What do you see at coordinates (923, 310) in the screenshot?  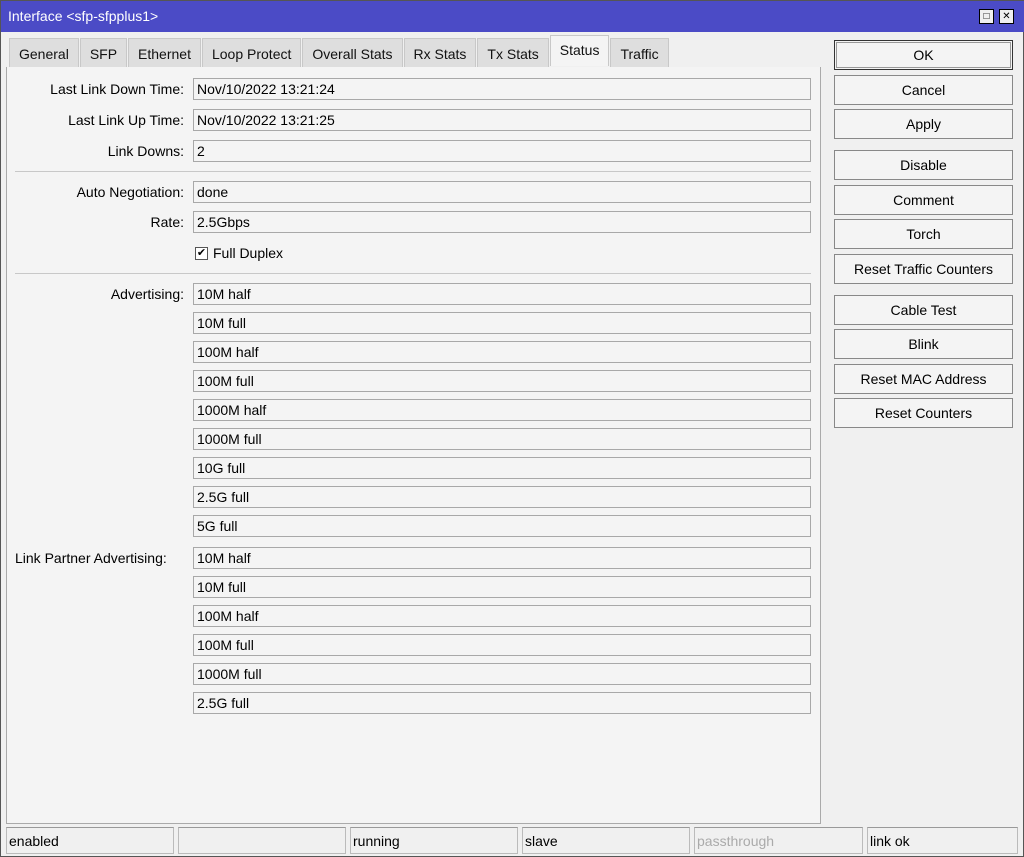 I see `cable-test-button: Cable Test` at bounding box center [923, 310].